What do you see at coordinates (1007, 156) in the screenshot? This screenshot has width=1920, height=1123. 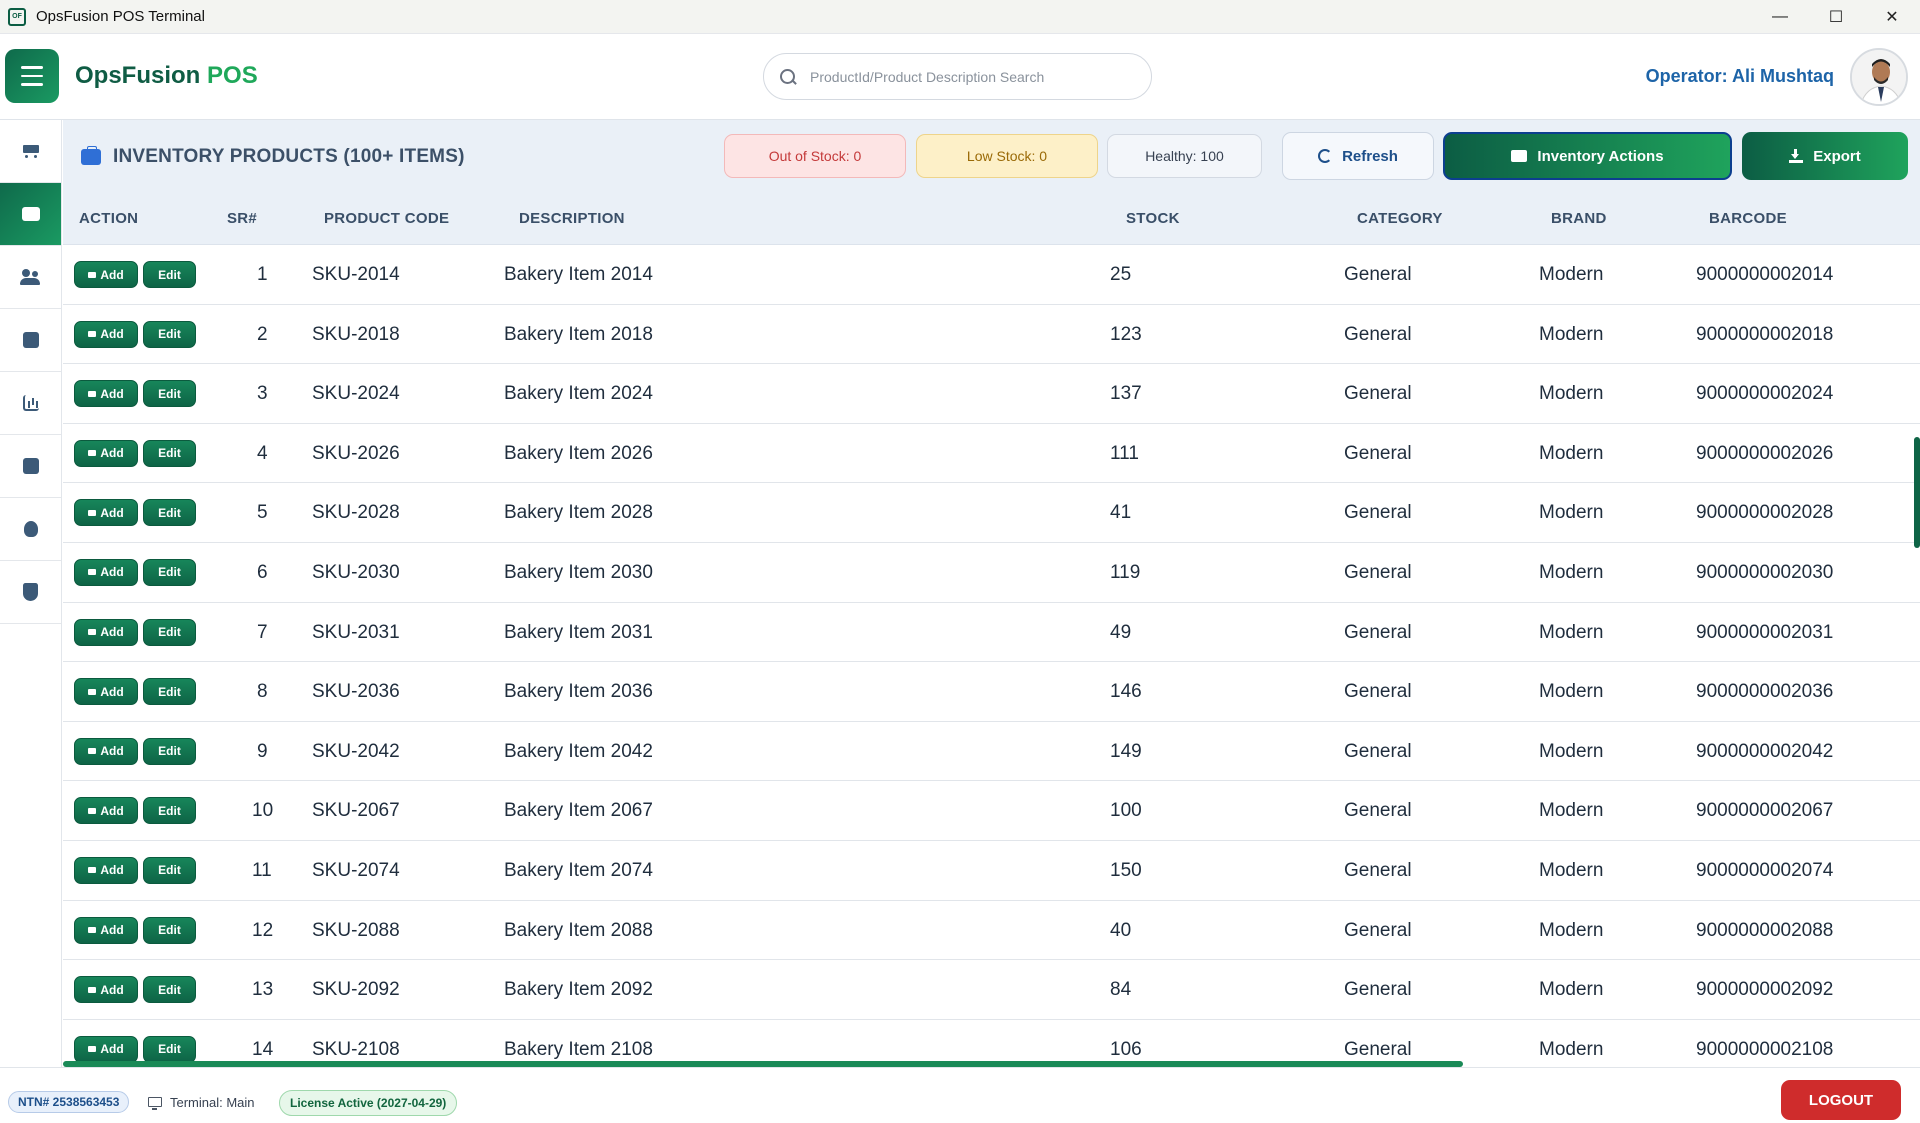 I see `low-stock-badge: Low Stock: 0` at bounding box center [1007, 156].